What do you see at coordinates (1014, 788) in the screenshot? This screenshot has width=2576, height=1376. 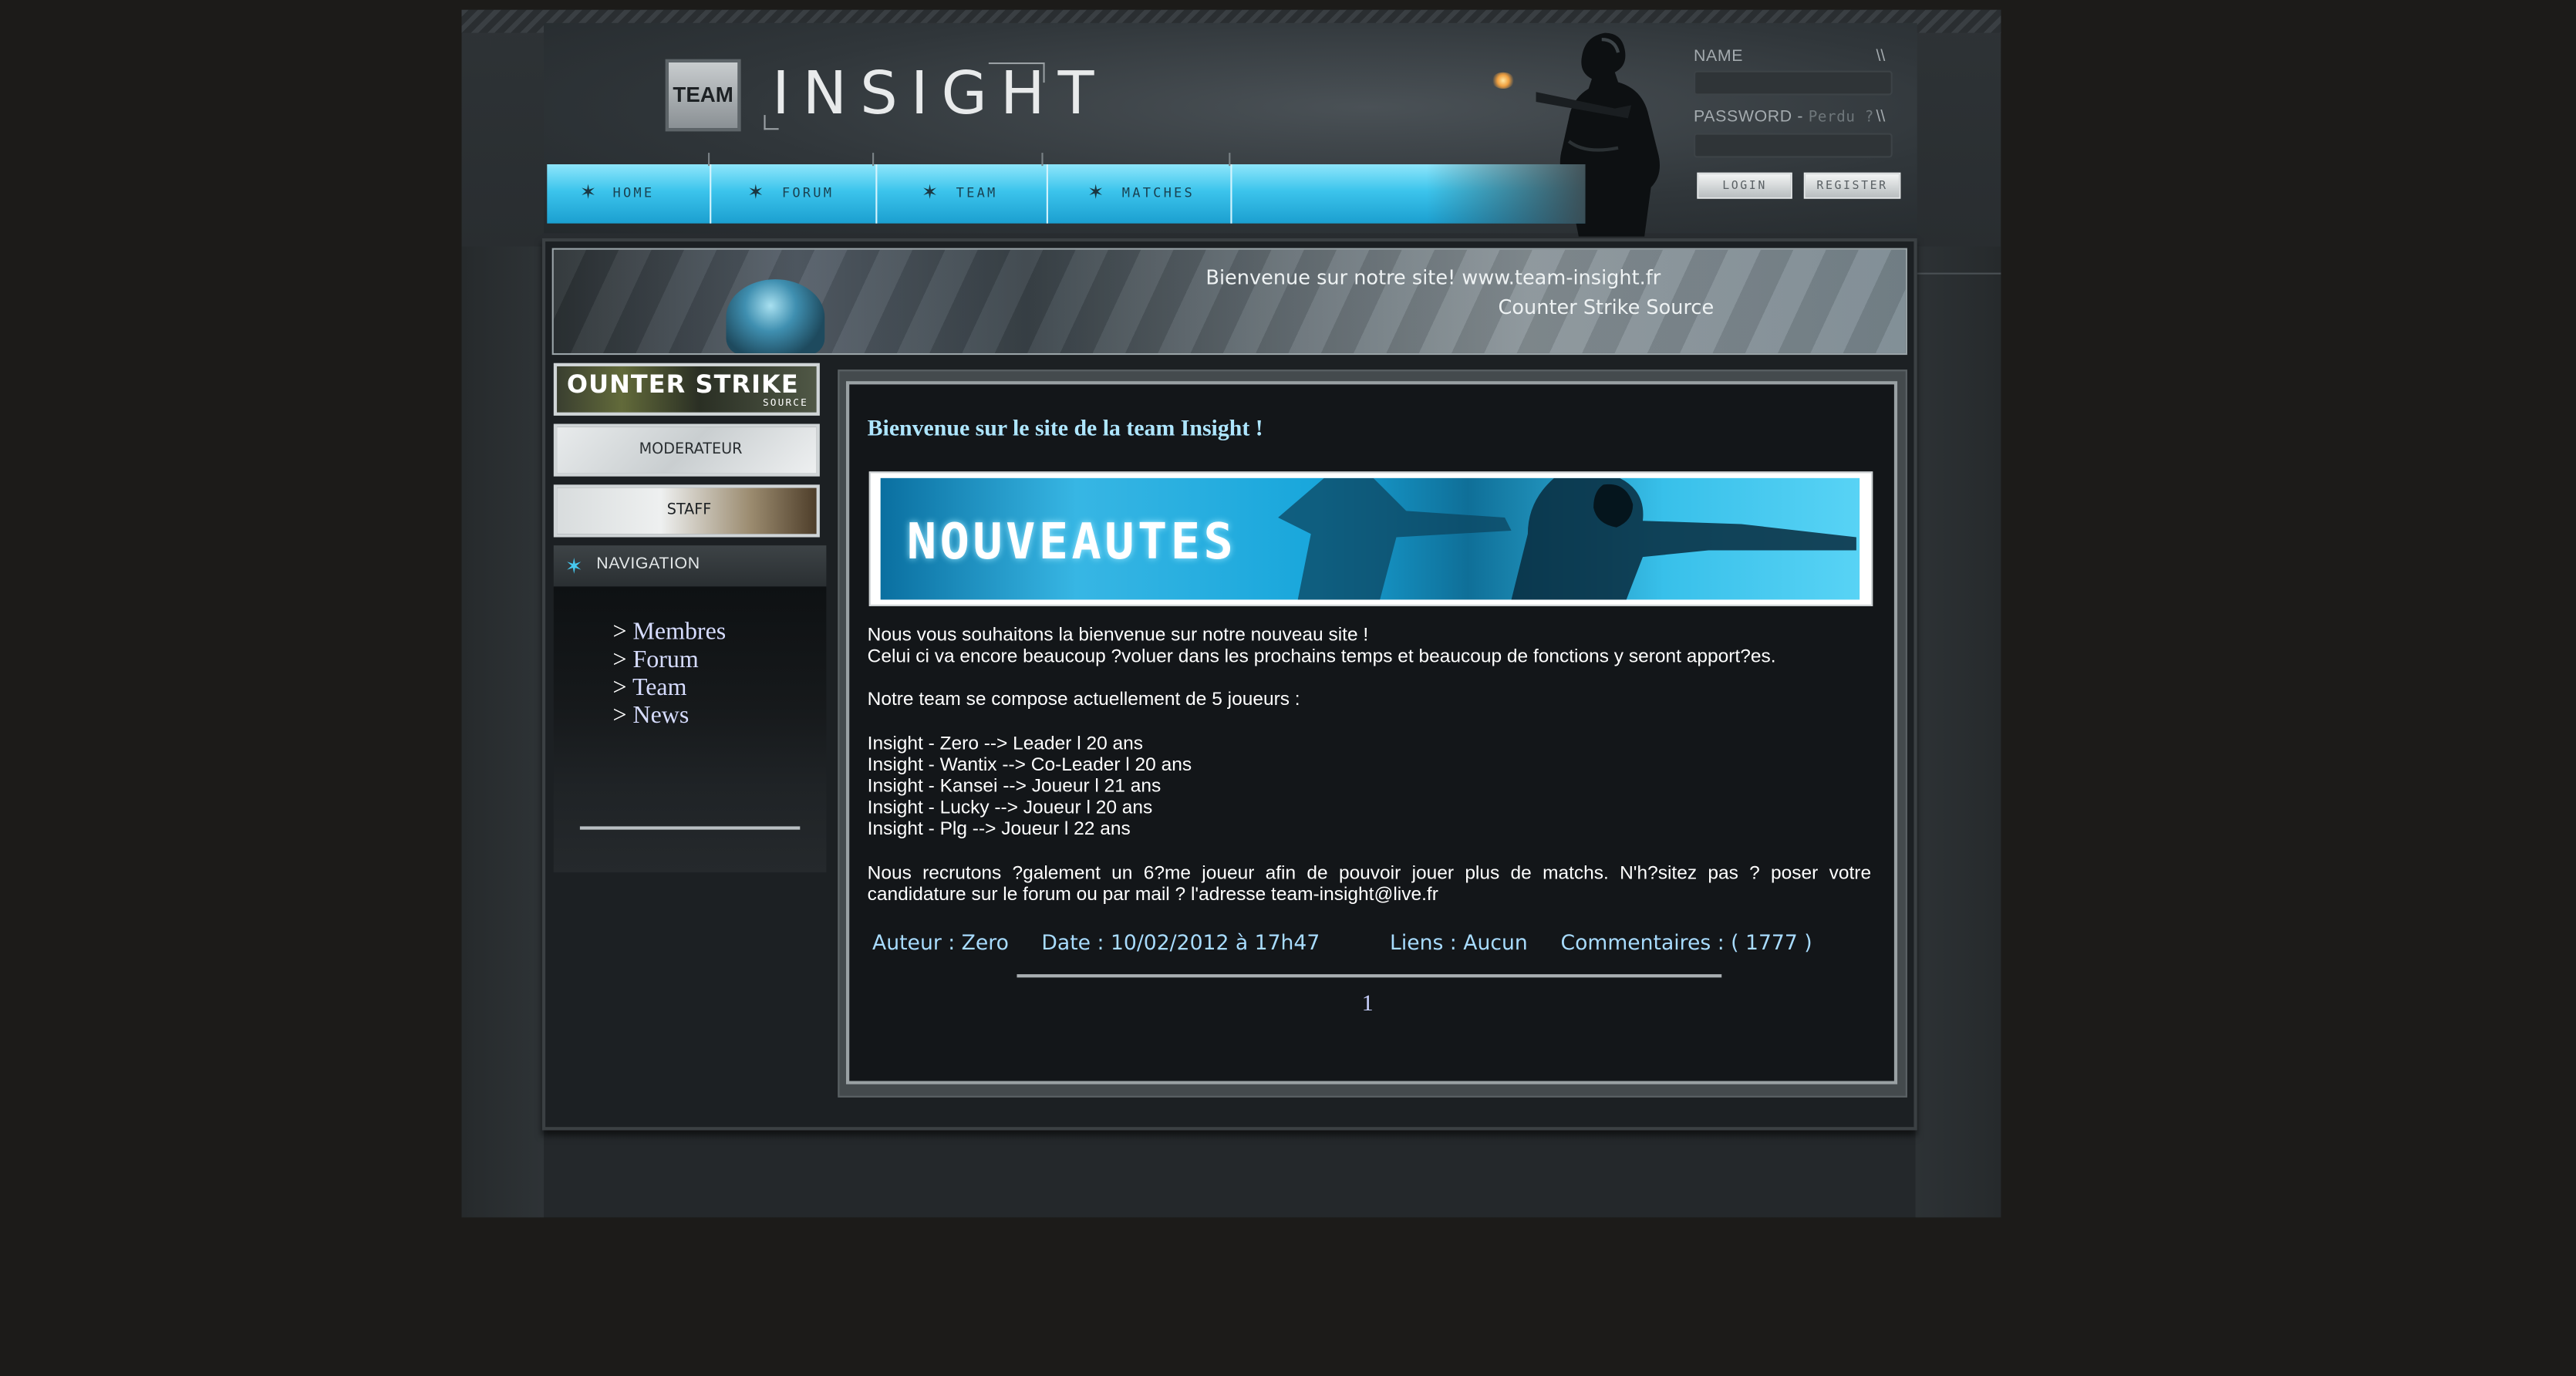 I see `player-line: Insight - Kansei --> Joueur l 21 ans` at bounding box center [1014, 788].